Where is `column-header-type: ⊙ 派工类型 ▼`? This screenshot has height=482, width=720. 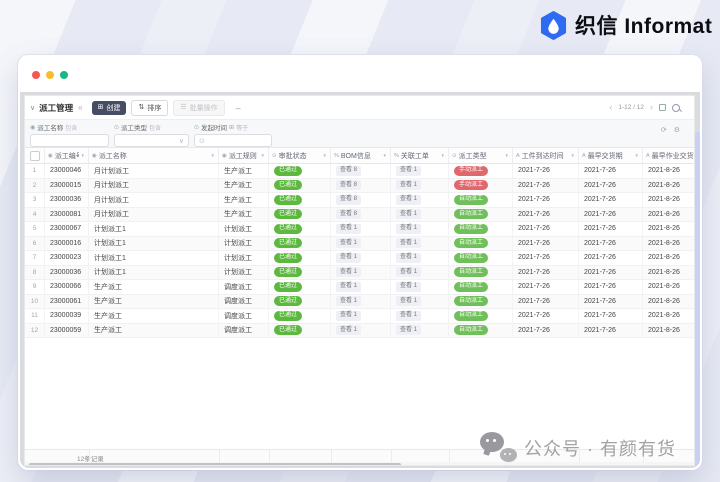 column-header-type: ⊙ 派工类型 ▼ is located at coordinates (481, 155).